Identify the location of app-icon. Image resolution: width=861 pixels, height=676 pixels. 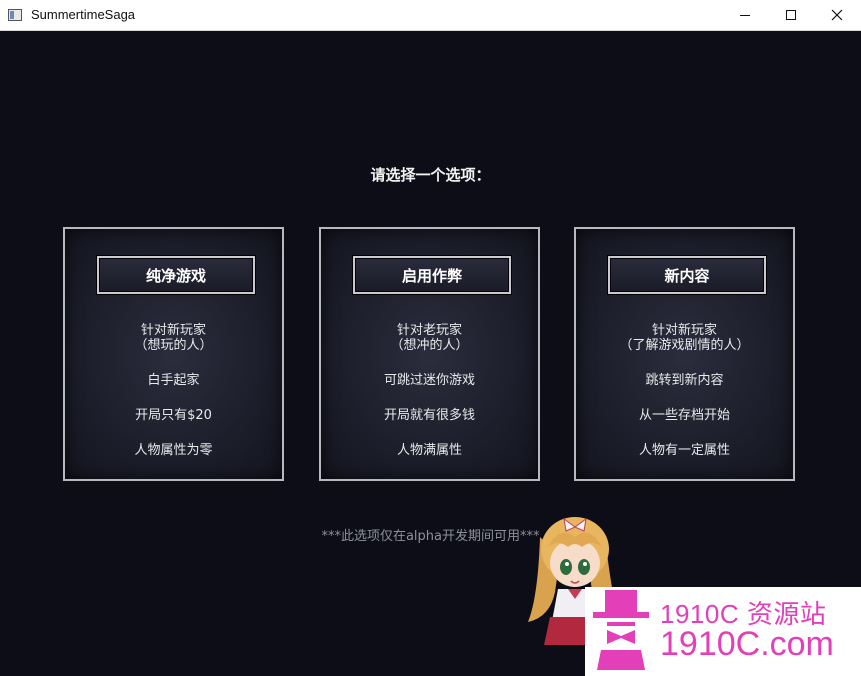
(15, 15).